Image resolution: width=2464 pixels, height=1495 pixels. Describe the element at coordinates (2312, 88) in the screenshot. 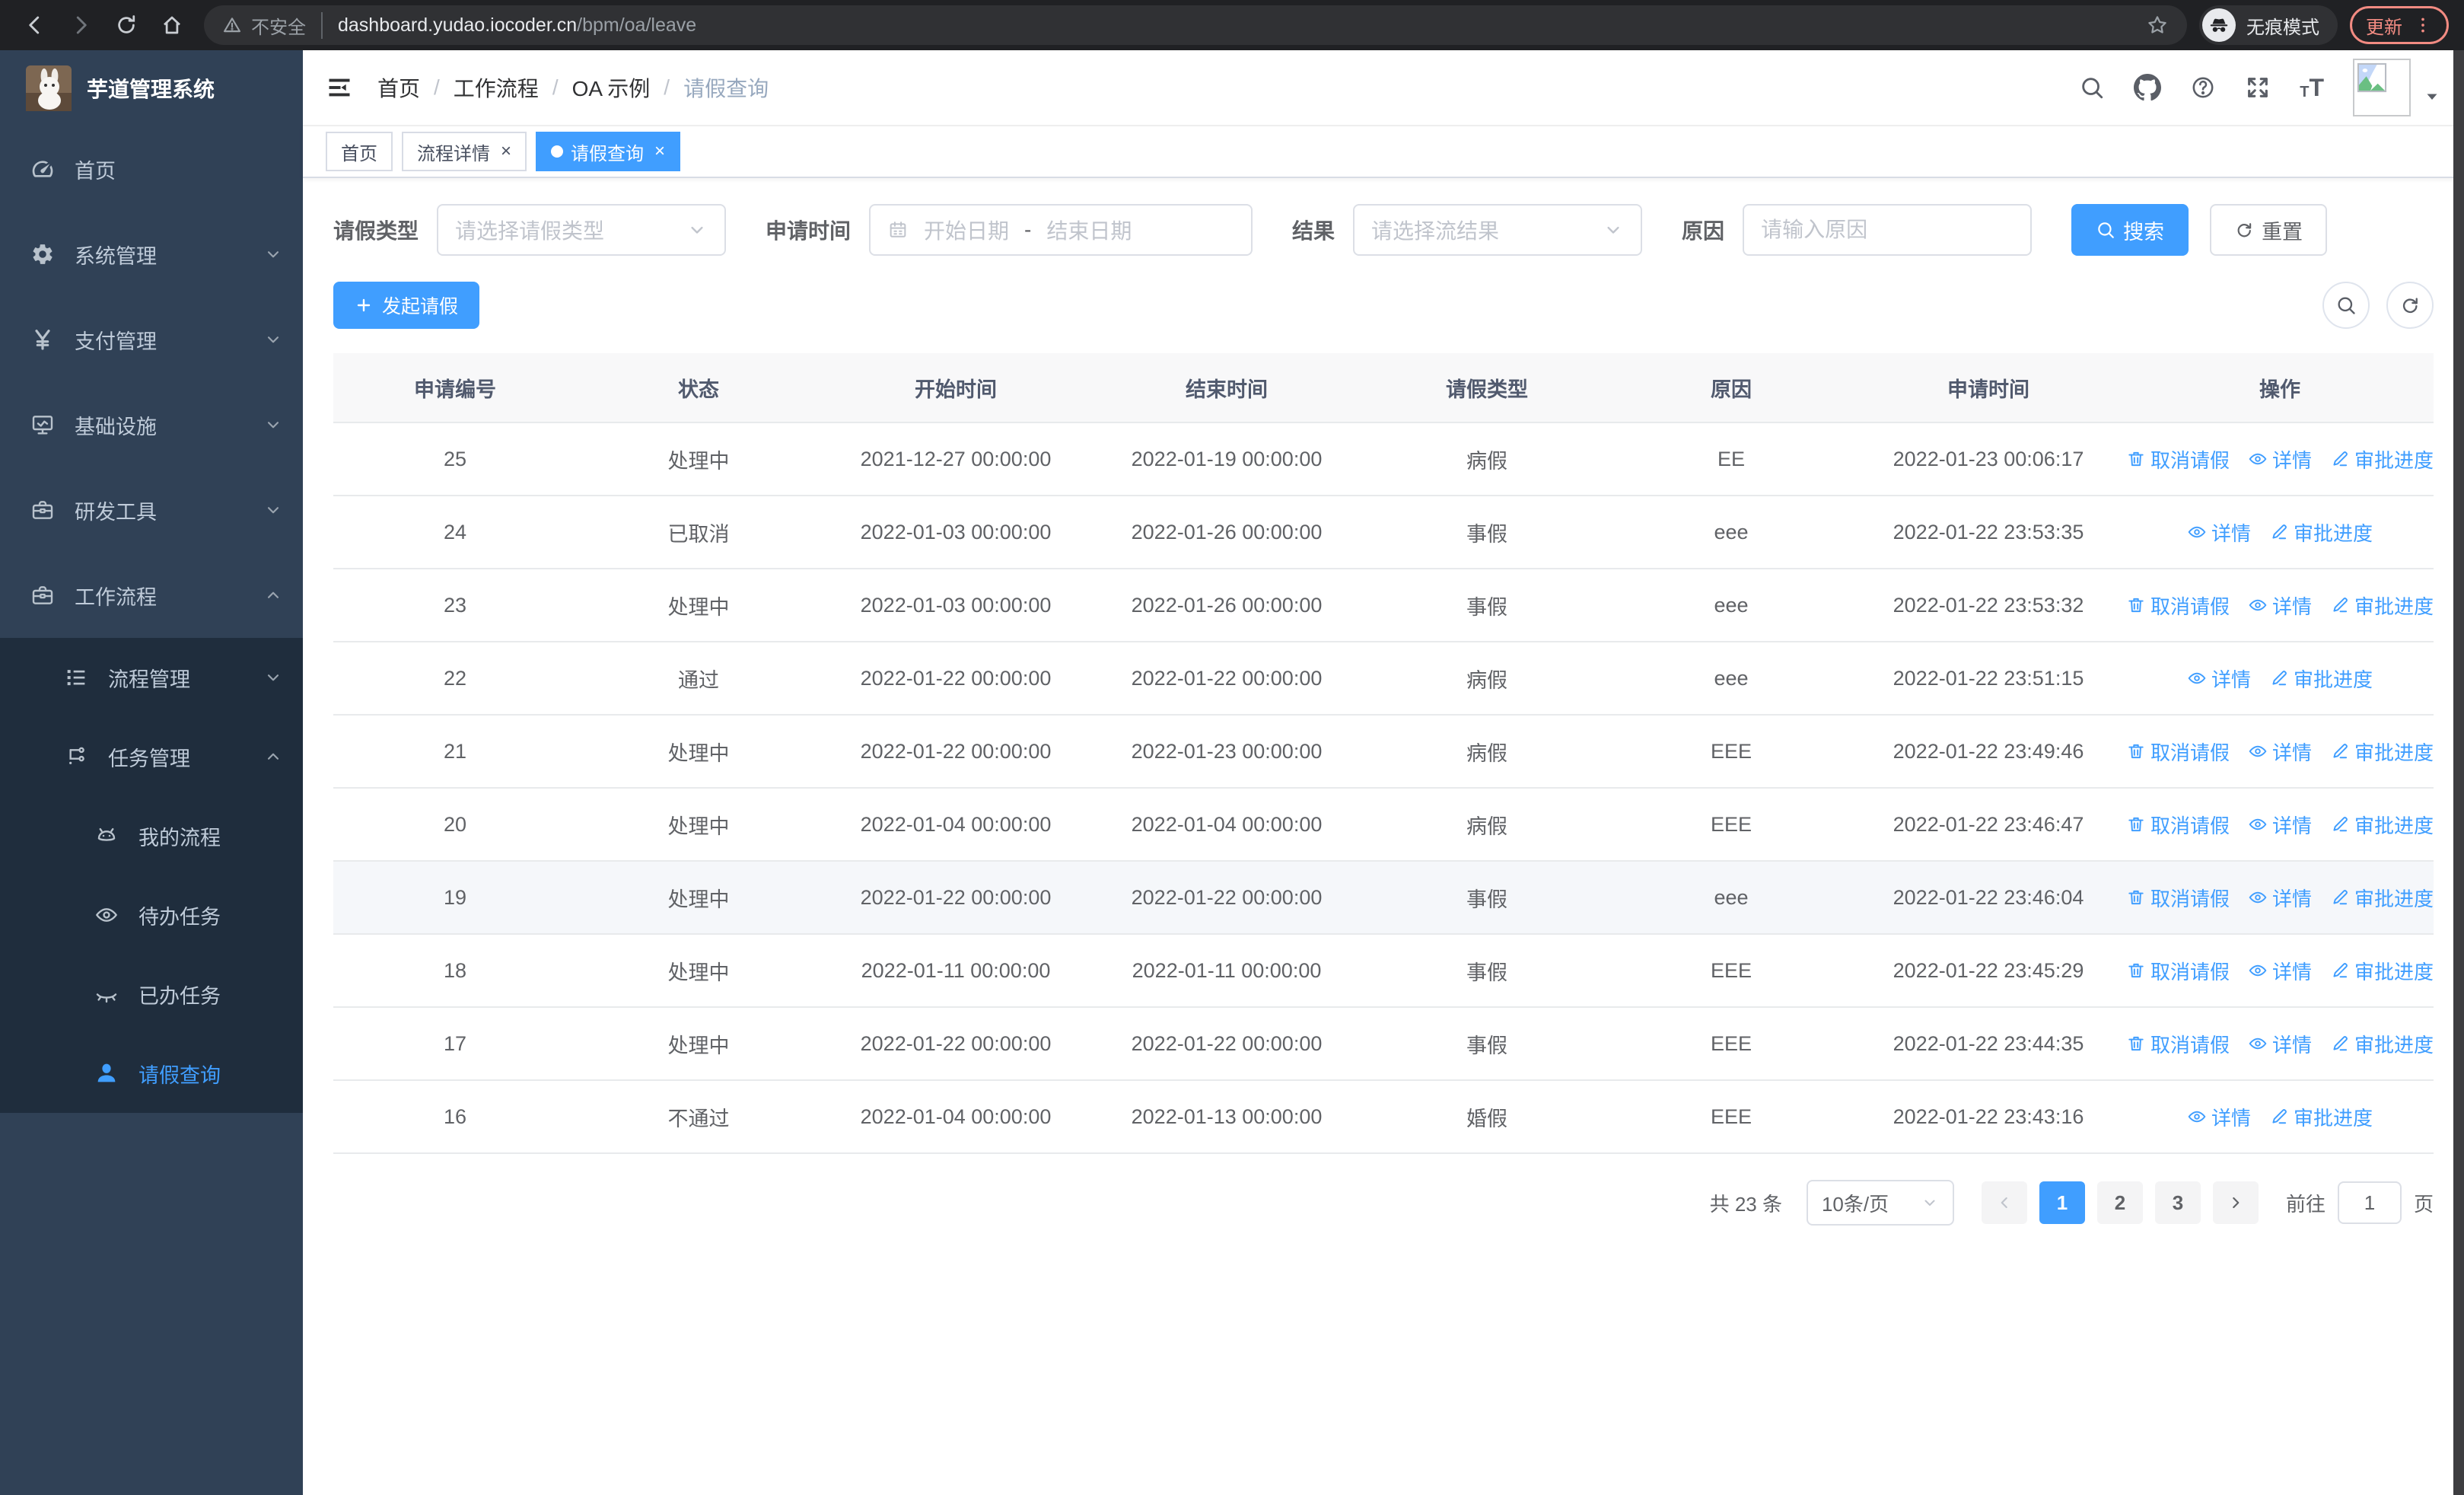

I see `font-size-icon: TT` at that location.